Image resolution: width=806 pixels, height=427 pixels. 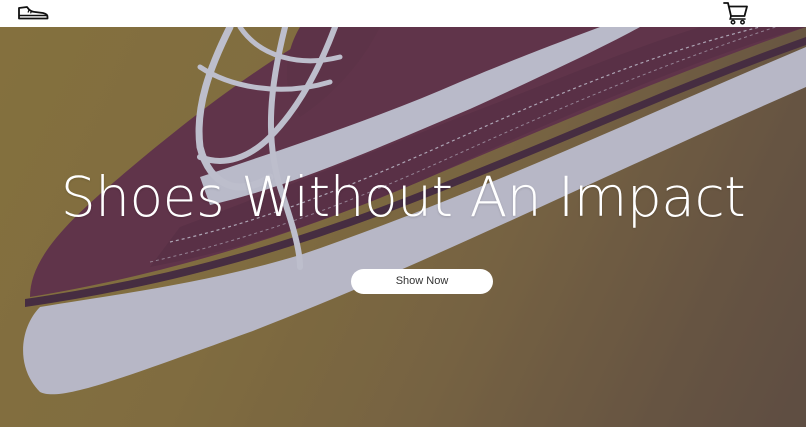 What do you see at coordinates (736, 13) in the screenshot?
I see `shopping-cart-icon` at bounding box center [736, 13].